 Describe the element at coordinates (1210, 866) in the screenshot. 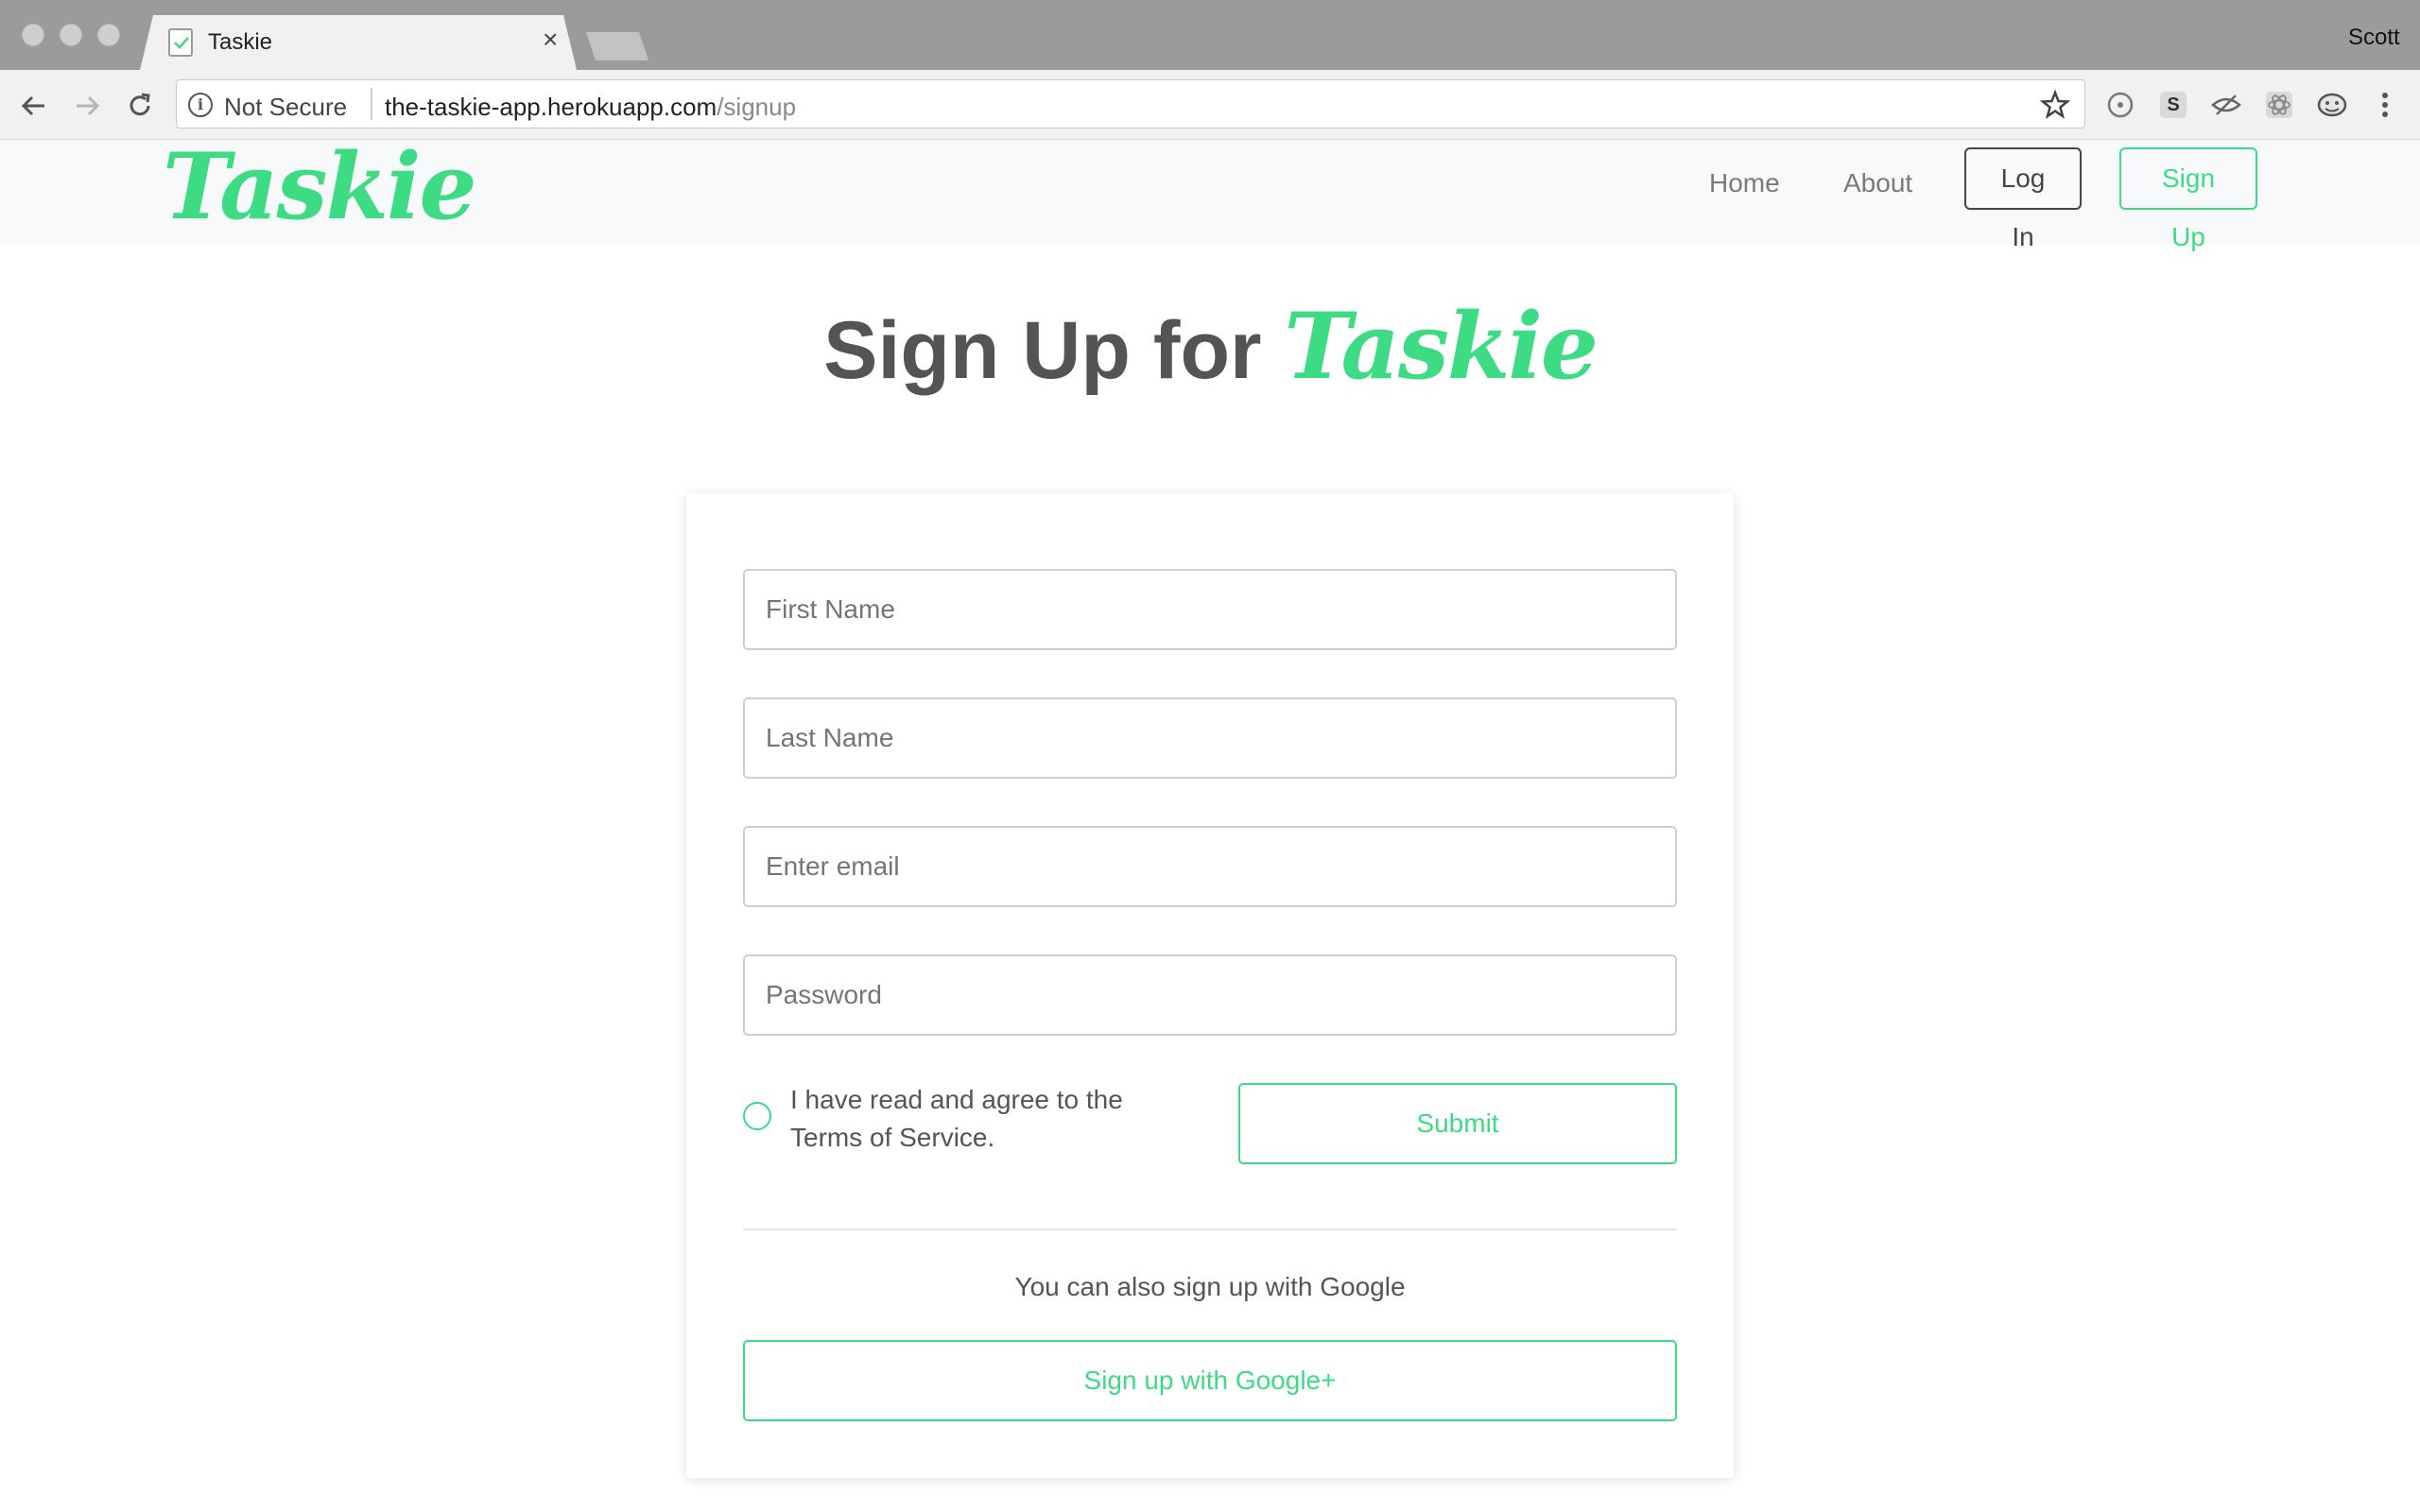

I see `email-field` at that location.